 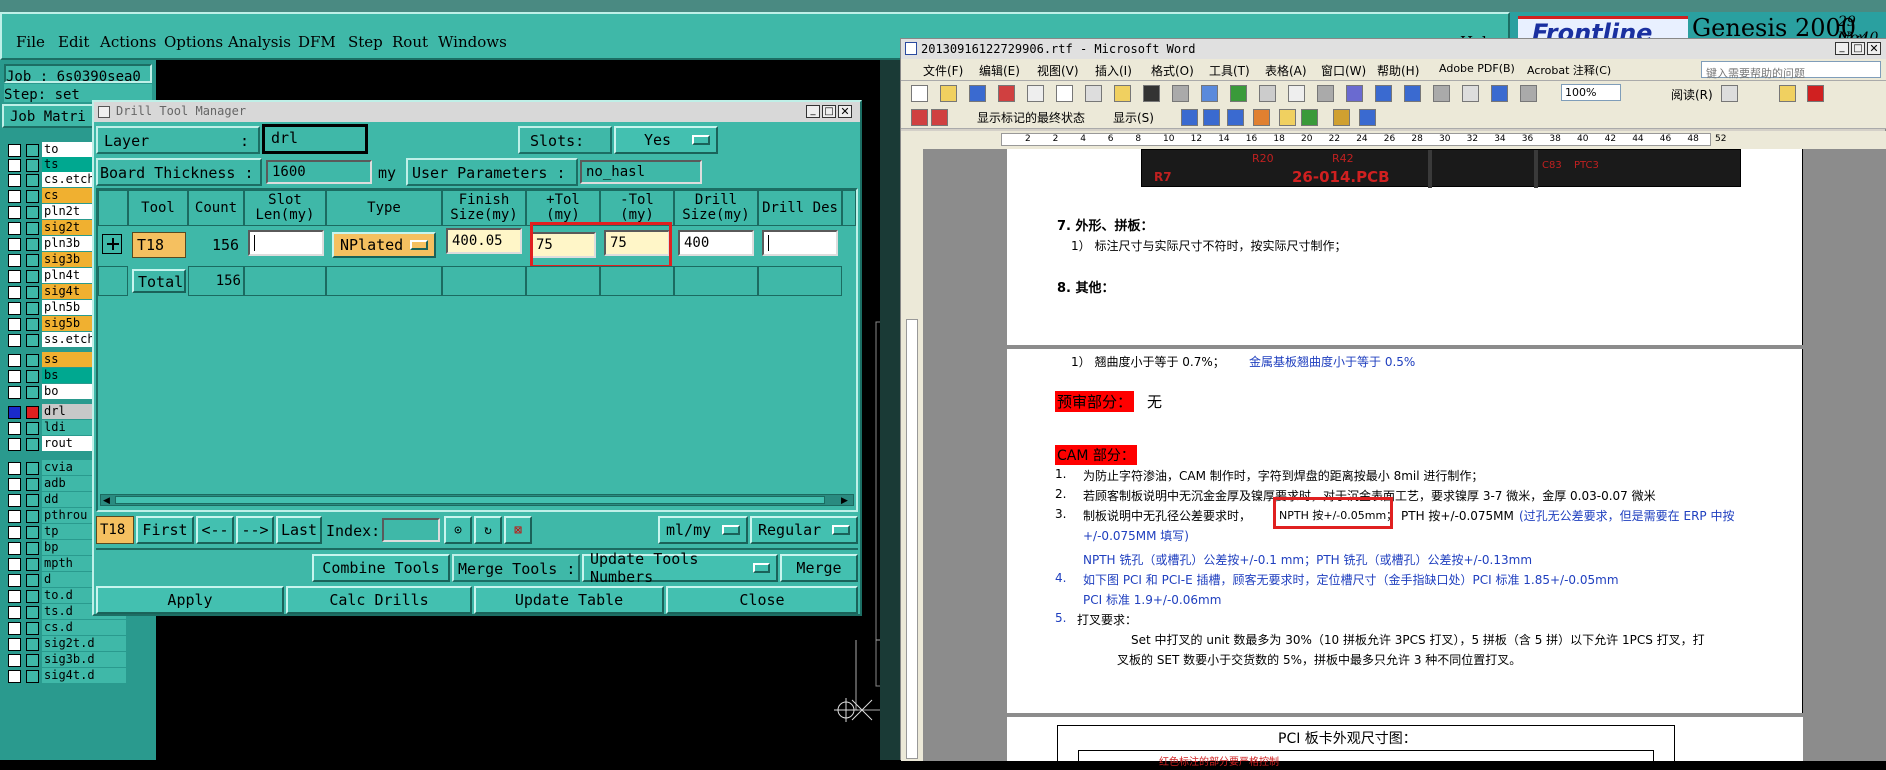 I want to click on show-menu: 显示(S), so click(x=1133, y=117).